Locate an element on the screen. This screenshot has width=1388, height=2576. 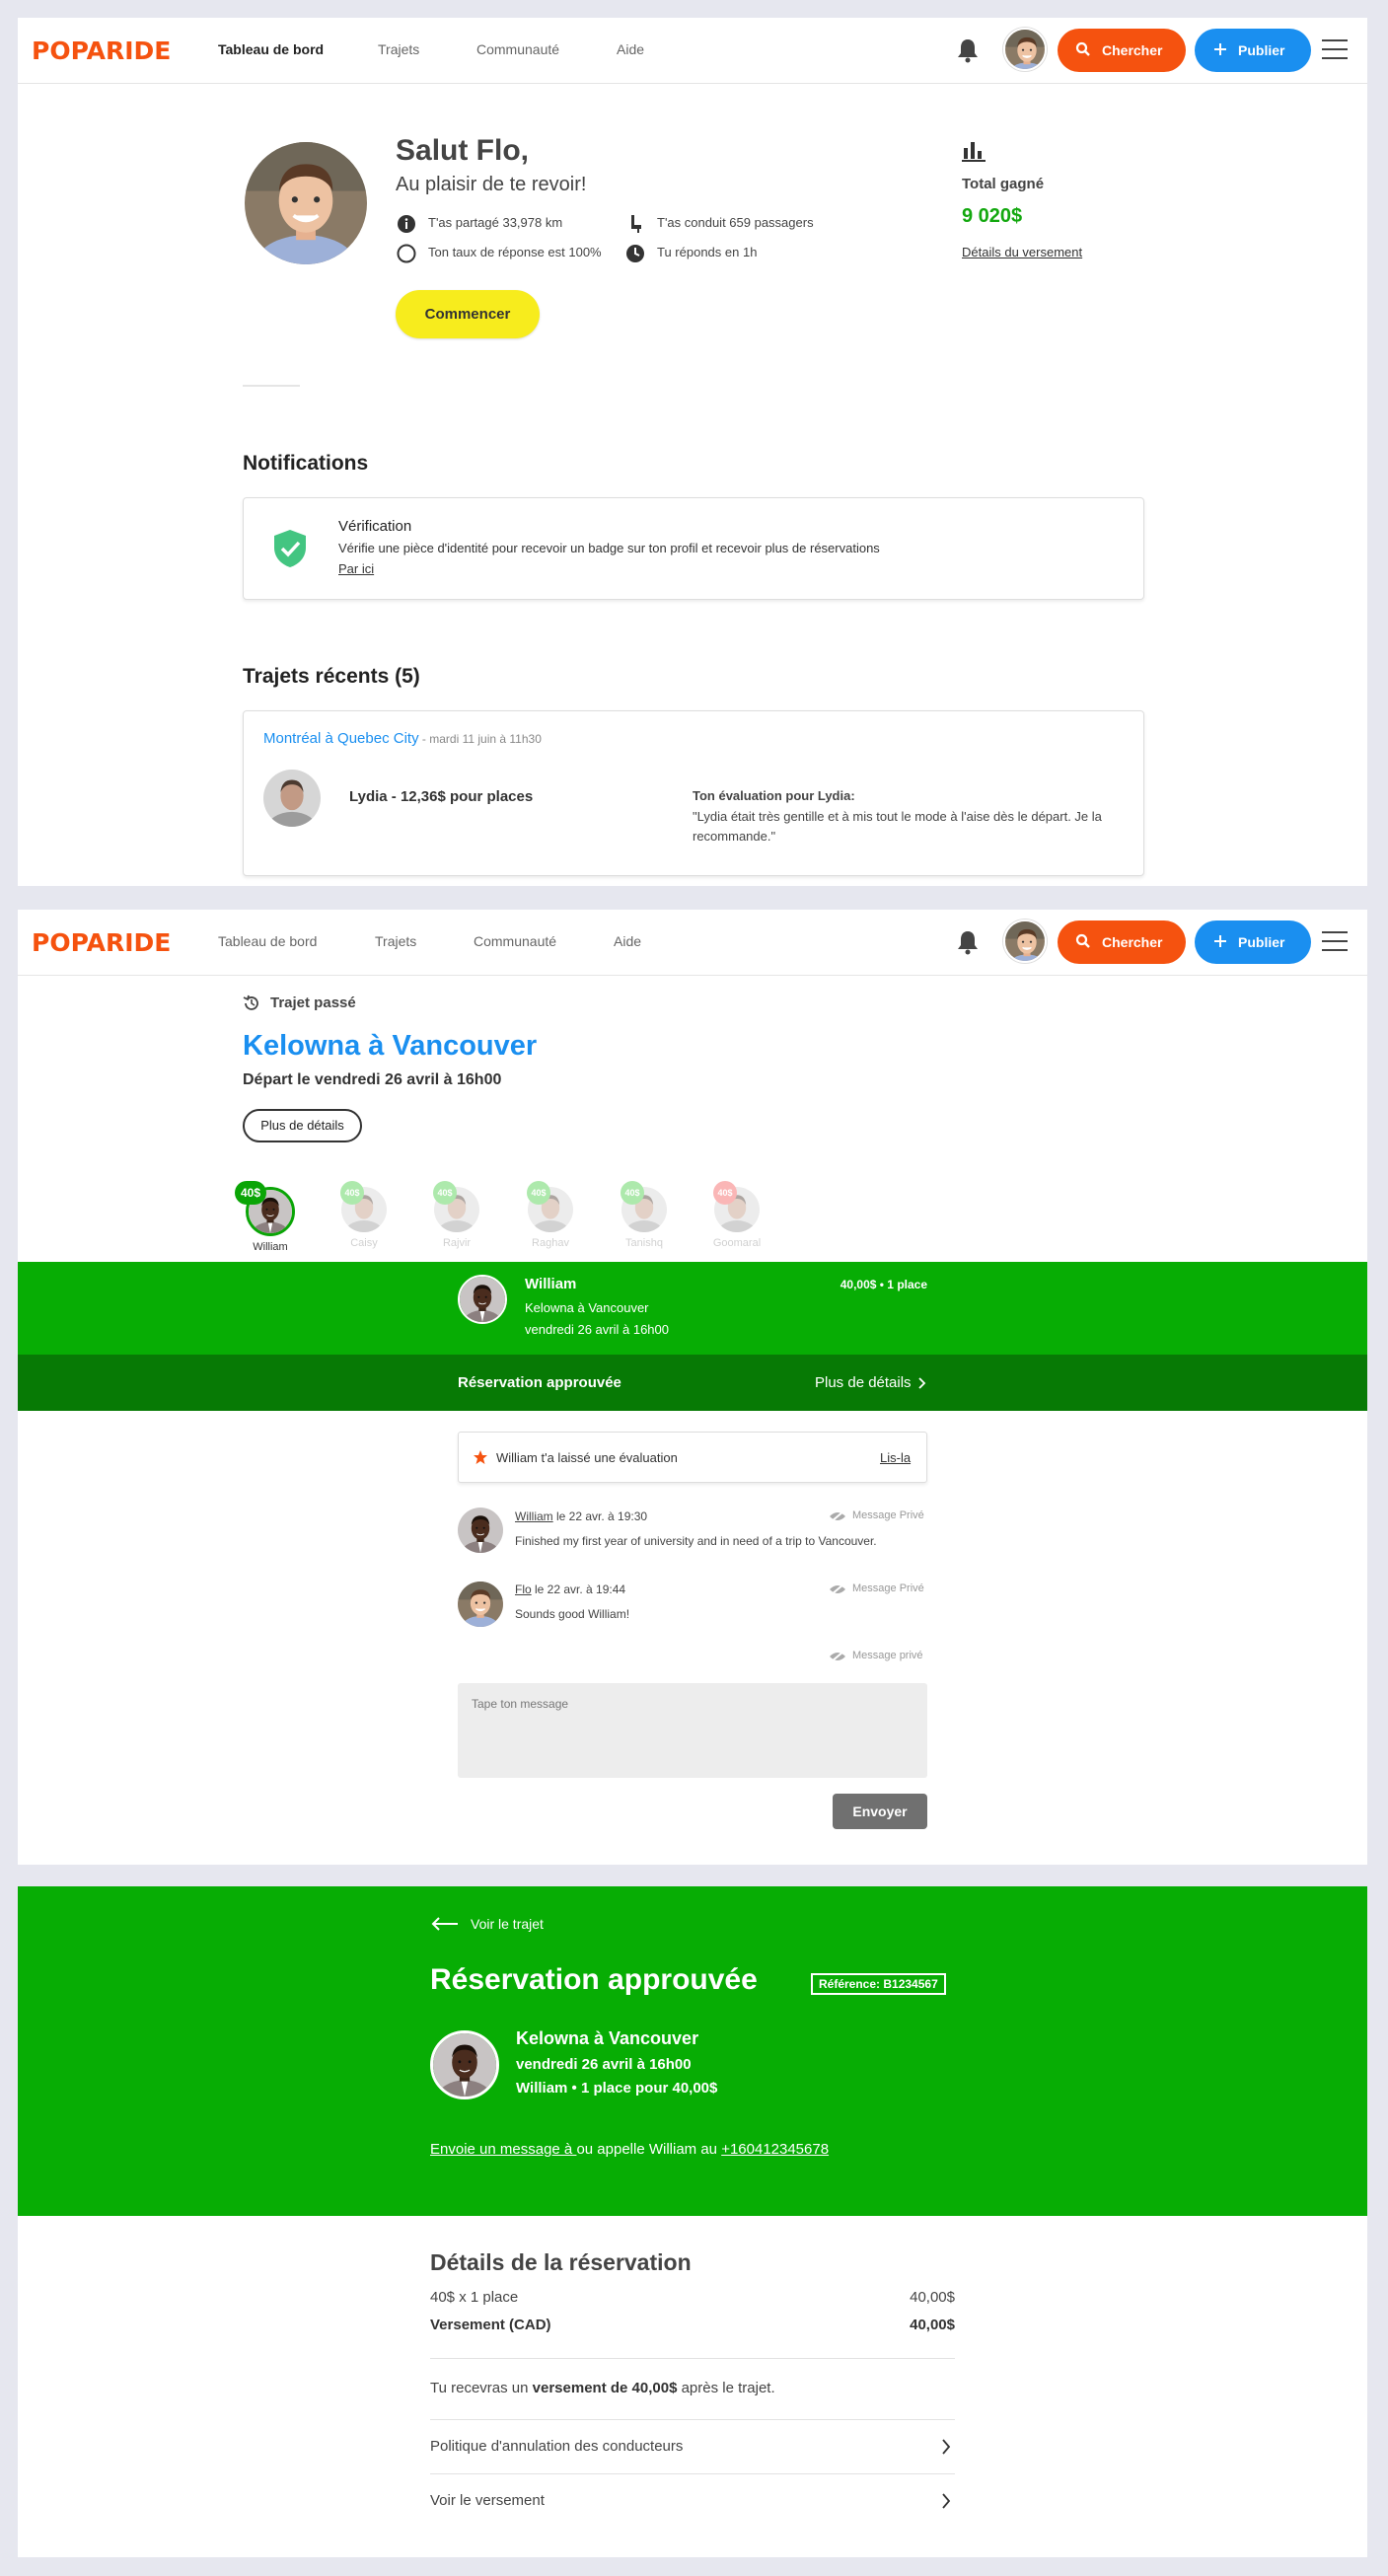
booking-name: William is located at coordinates (551, 1284).